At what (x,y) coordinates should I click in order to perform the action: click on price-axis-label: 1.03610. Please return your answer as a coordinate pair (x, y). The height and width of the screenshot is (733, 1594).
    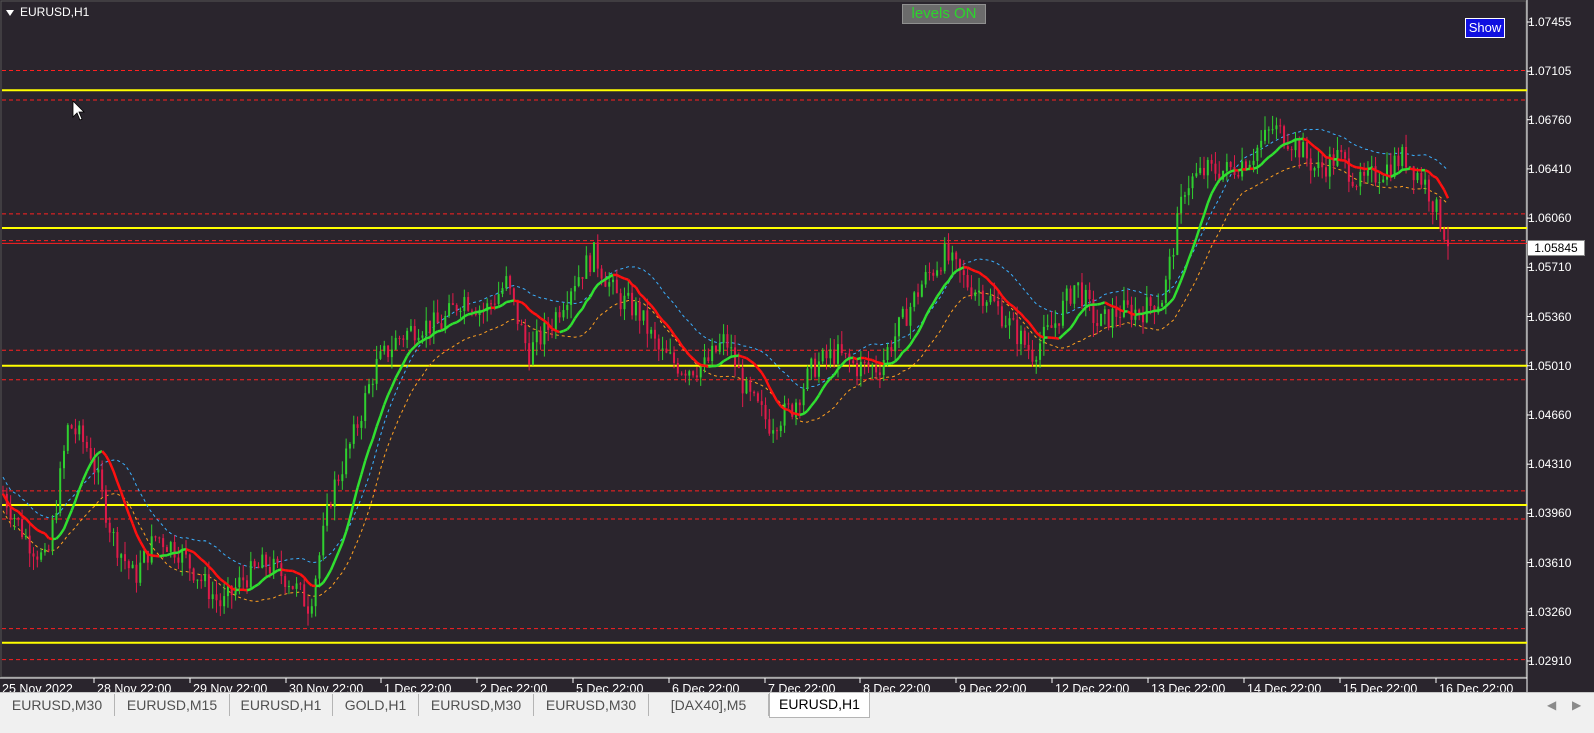
    Looking at the image, I should click on (1561, 563).